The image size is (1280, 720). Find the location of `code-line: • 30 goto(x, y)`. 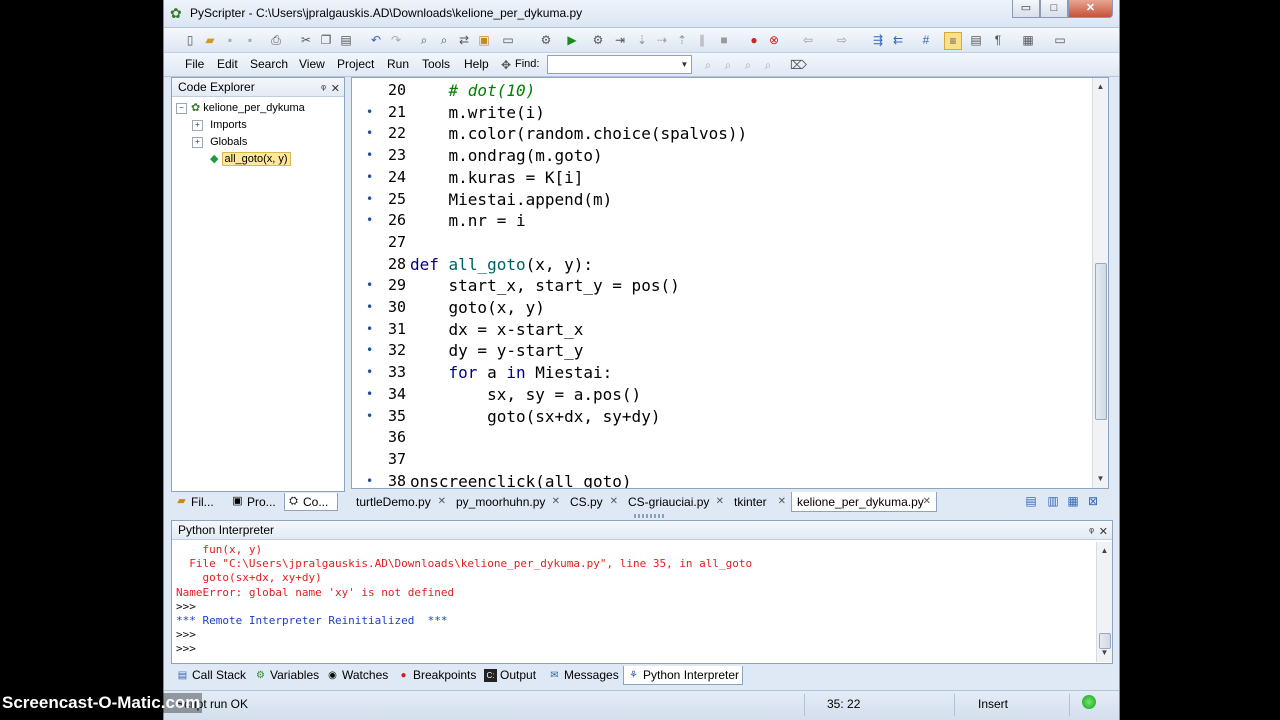

code-line: • 30 goto(x, y) is located at coordinates (722, 307).